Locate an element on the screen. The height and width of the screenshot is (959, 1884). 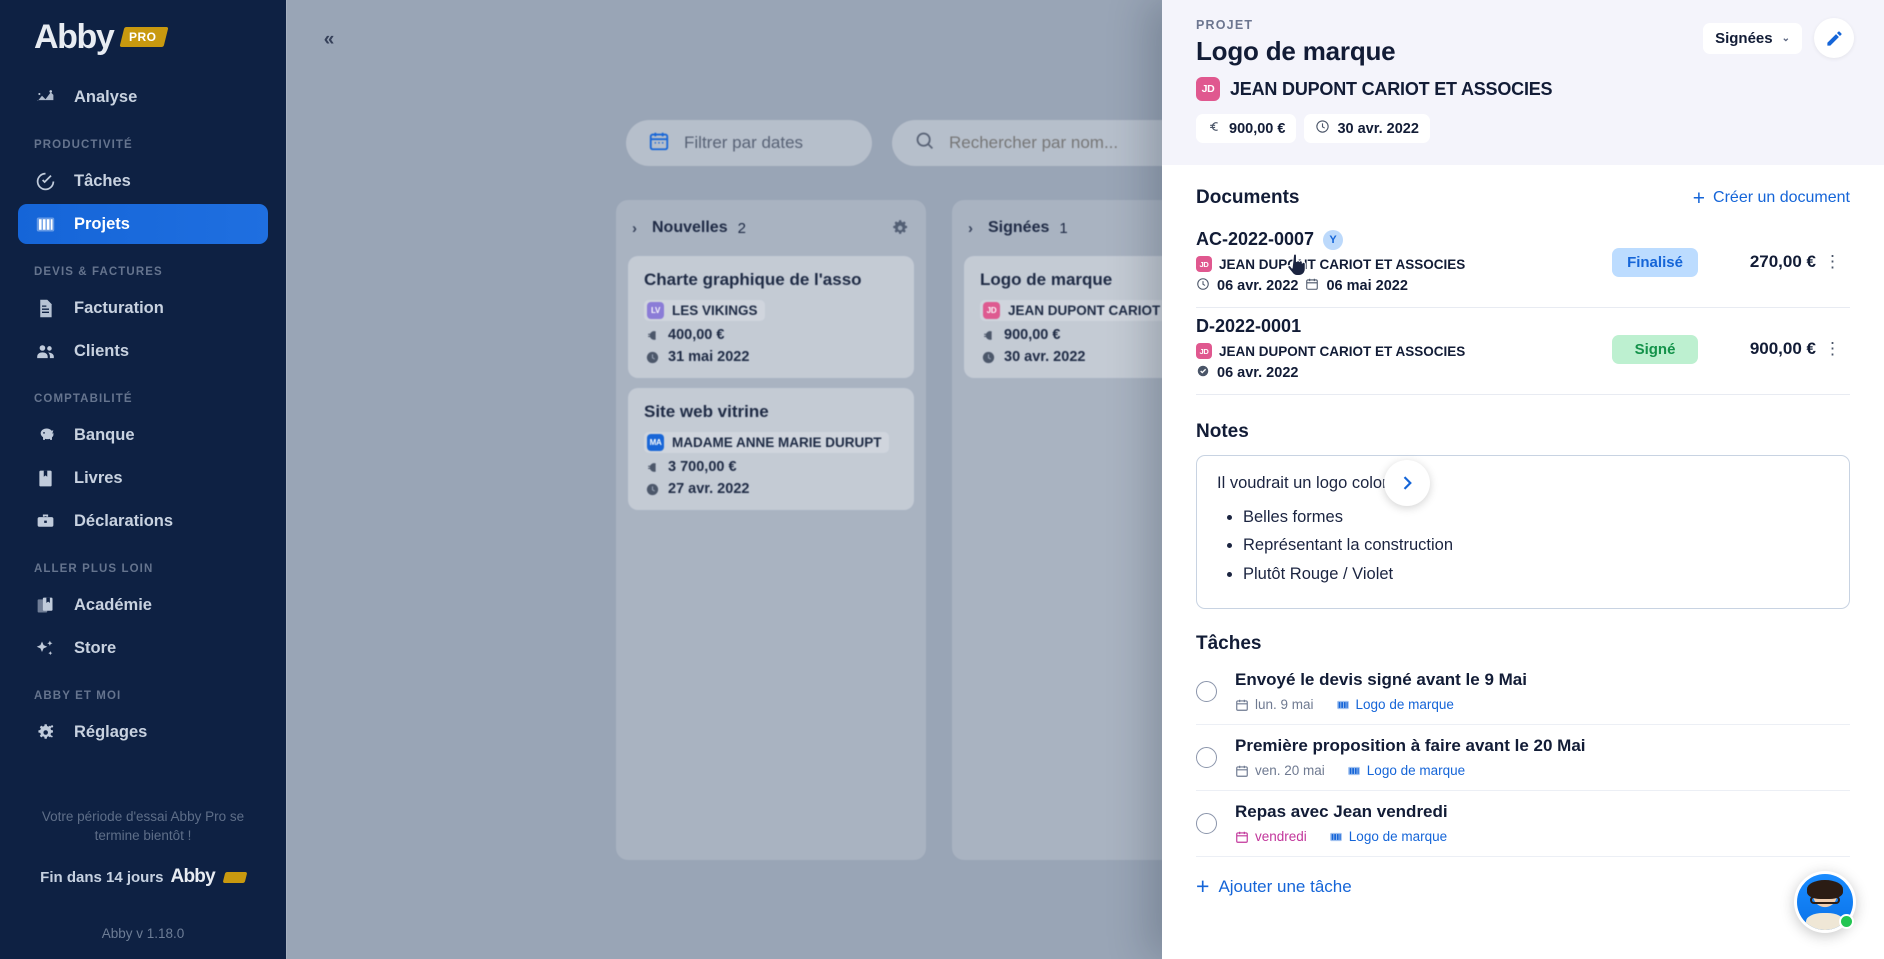
panel-client: JD JEAN DUPONT CARIOT ET ASSOCIES is located at coordinates (1523, 89).